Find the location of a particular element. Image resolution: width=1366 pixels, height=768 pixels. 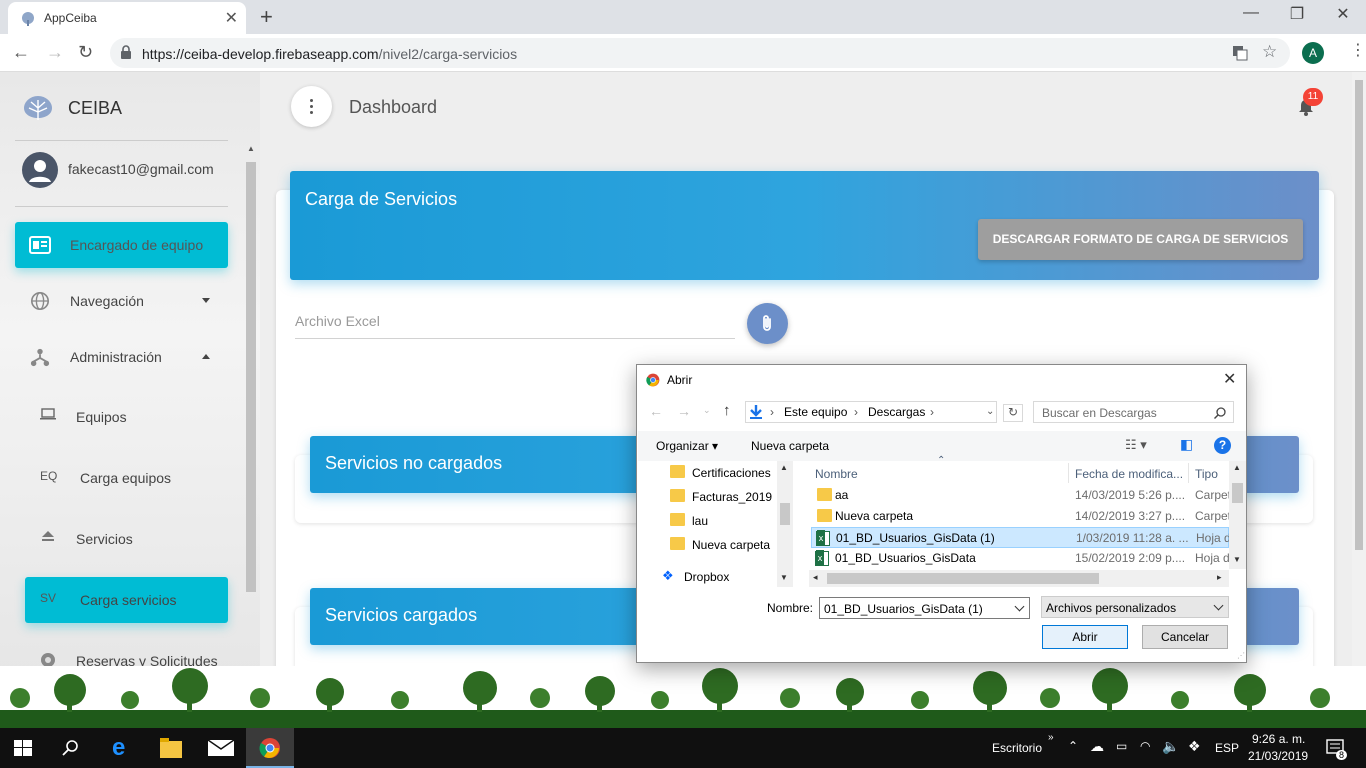

column-header-name: Nombre is located at coordinates (836, 474).